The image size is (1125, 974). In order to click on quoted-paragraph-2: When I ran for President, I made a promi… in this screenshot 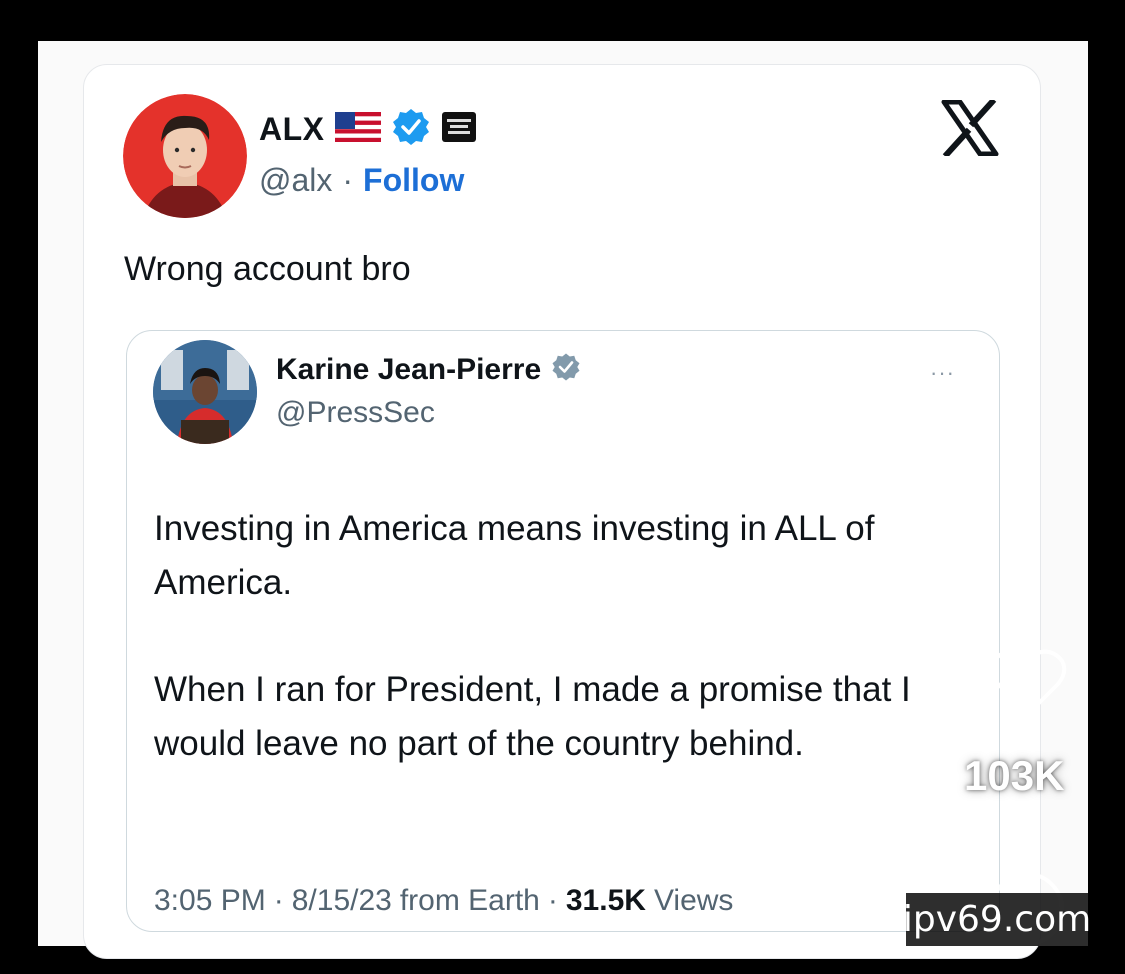, I will do `click(532, 716)`.